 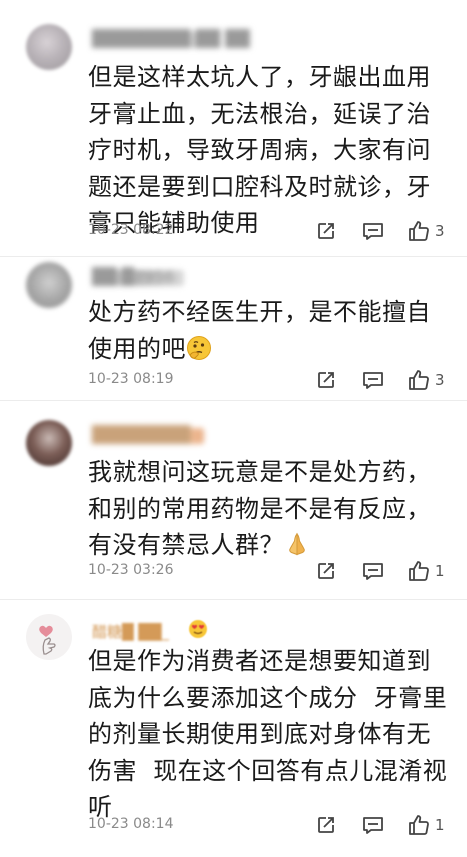 I want to click on timestamp: 10-23 08:19, so click(x=131, y=379).